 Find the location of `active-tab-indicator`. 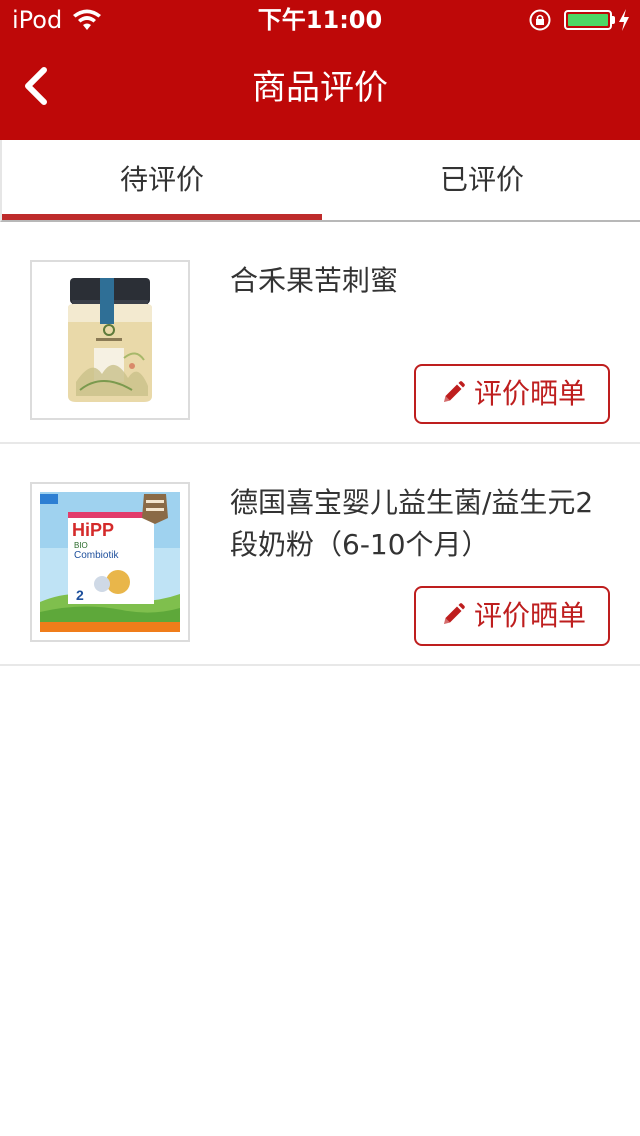

active-tab-indicator is located at coordinates (162, 217).